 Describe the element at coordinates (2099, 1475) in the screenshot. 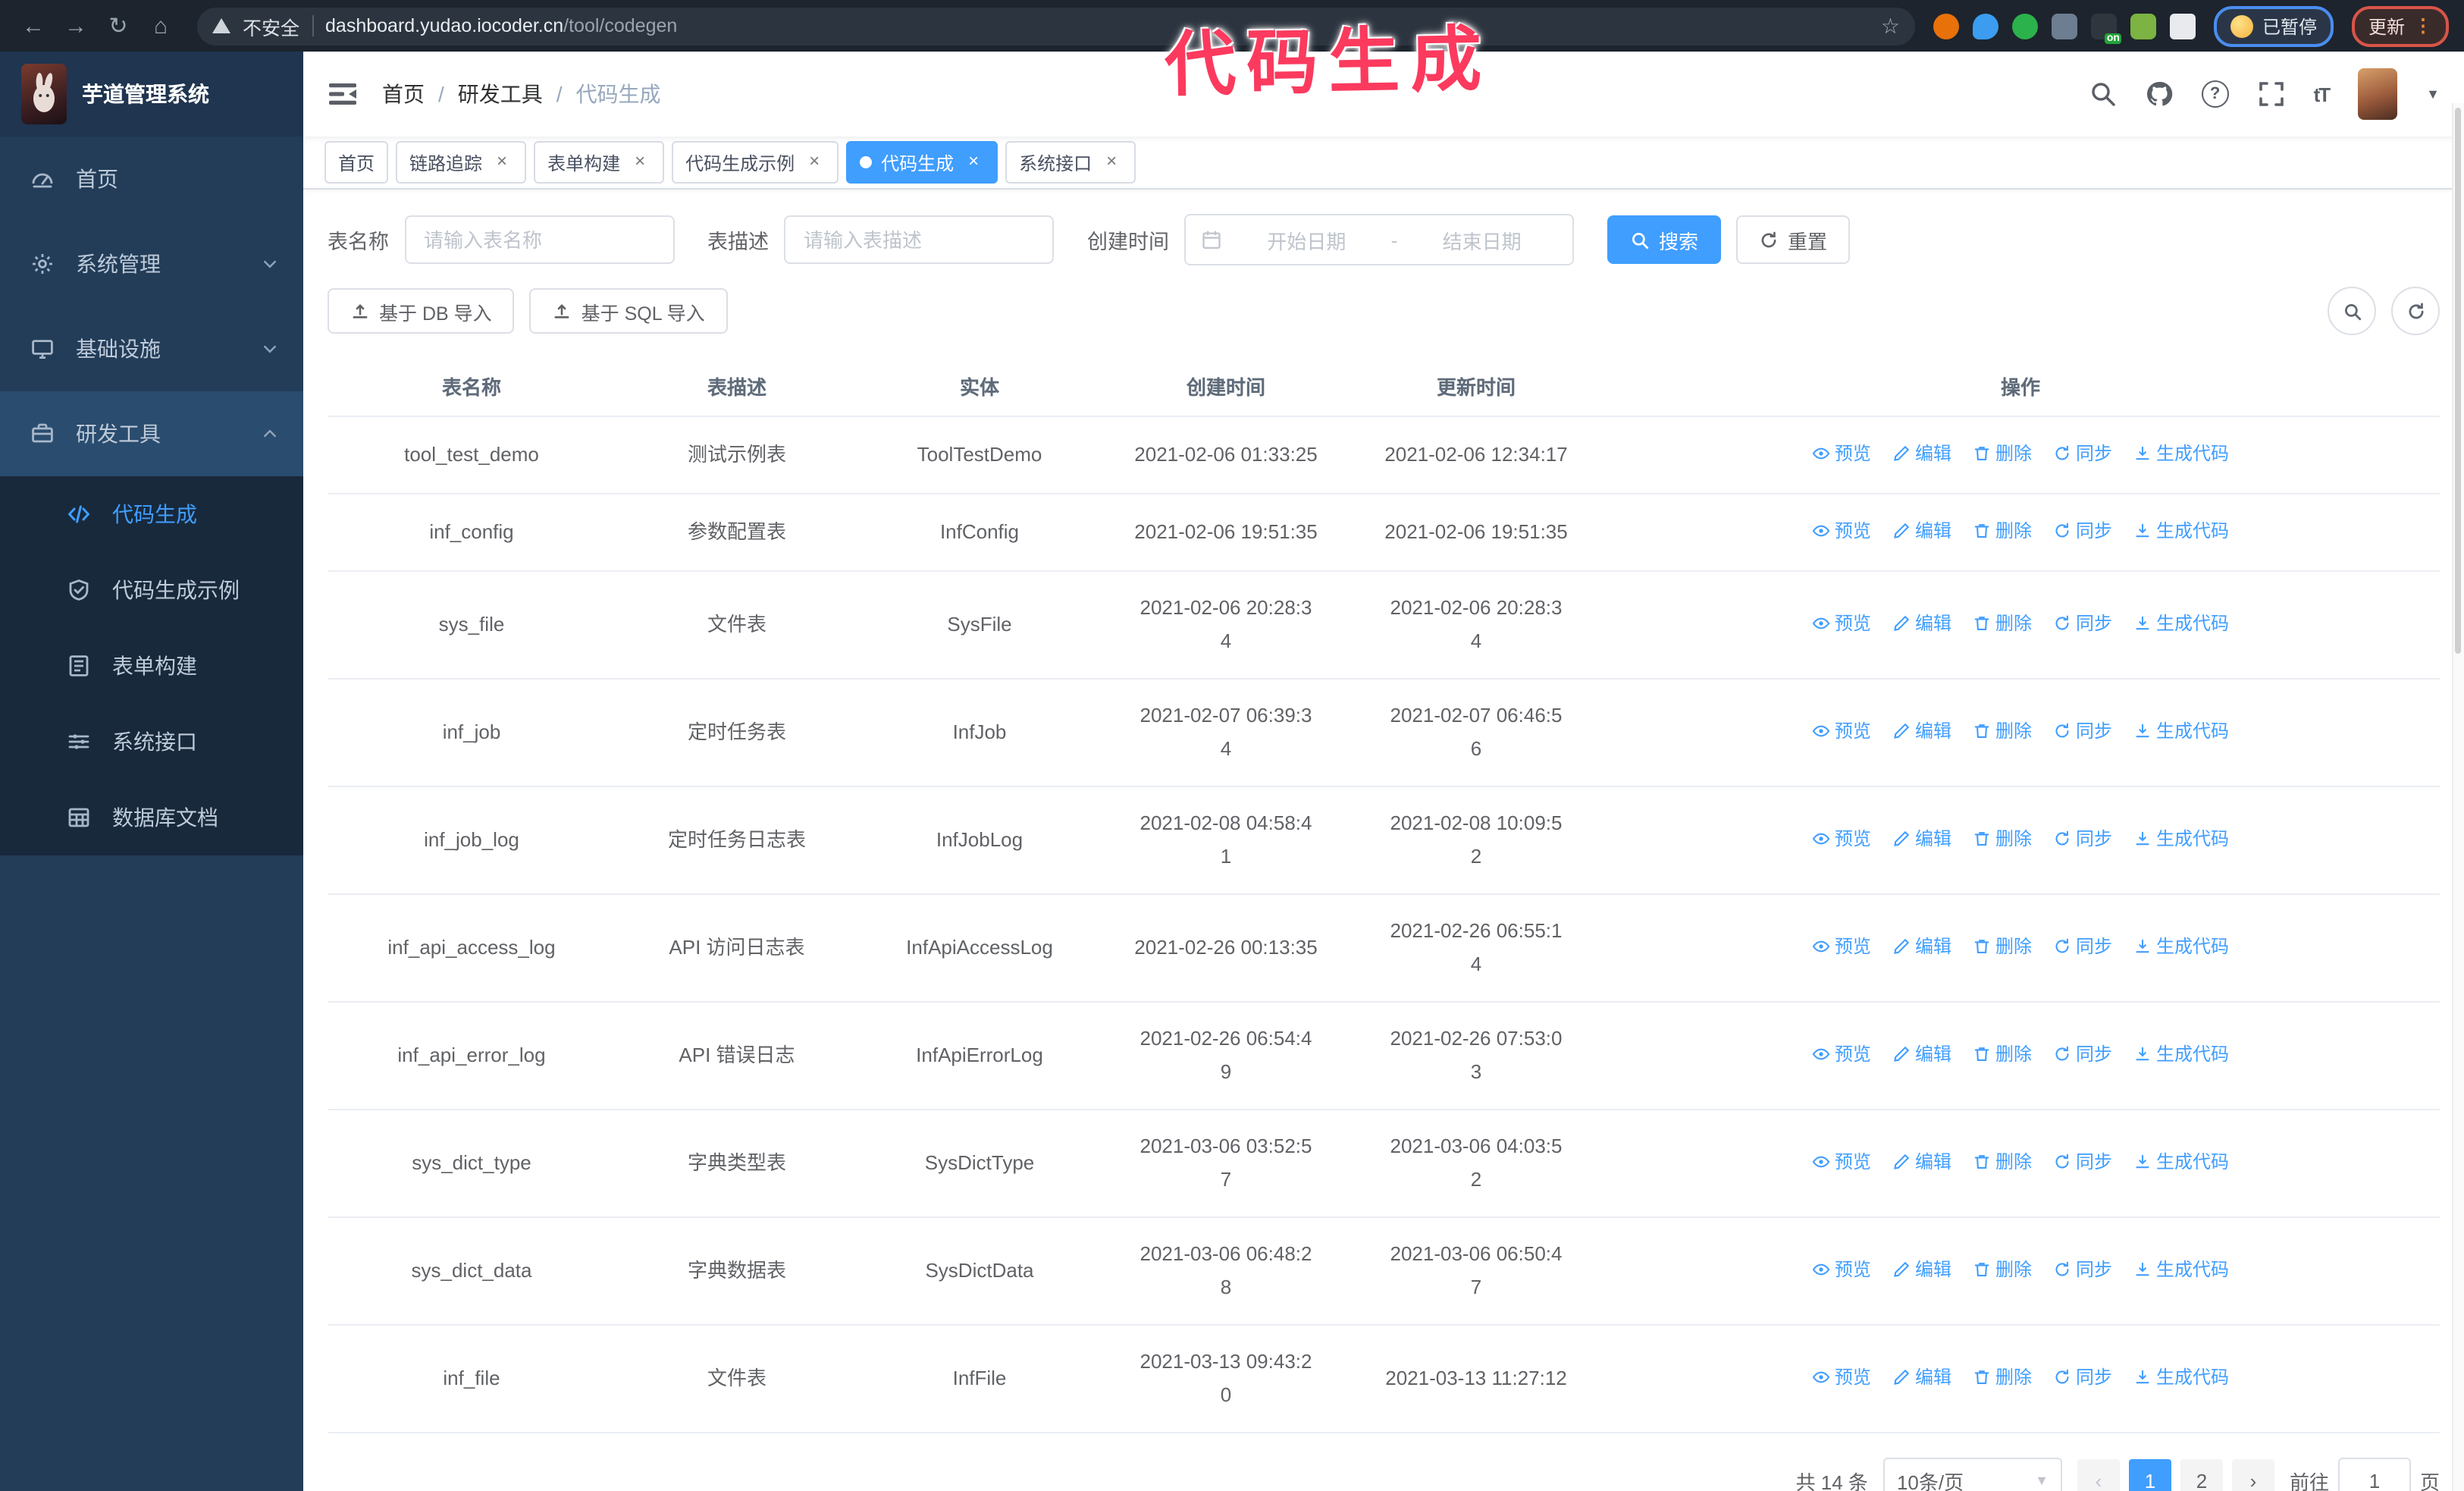

I see `prev-page-button: ‹` at that location.